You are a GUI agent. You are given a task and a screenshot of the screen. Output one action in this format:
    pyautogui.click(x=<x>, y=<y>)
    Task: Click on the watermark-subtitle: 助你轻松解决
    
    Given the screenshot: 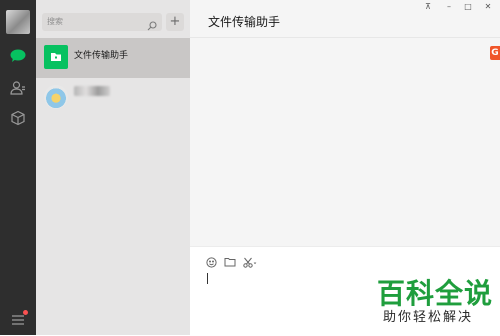 What is the action you would take?
    pyautogui.click(x=428, y=317)
    